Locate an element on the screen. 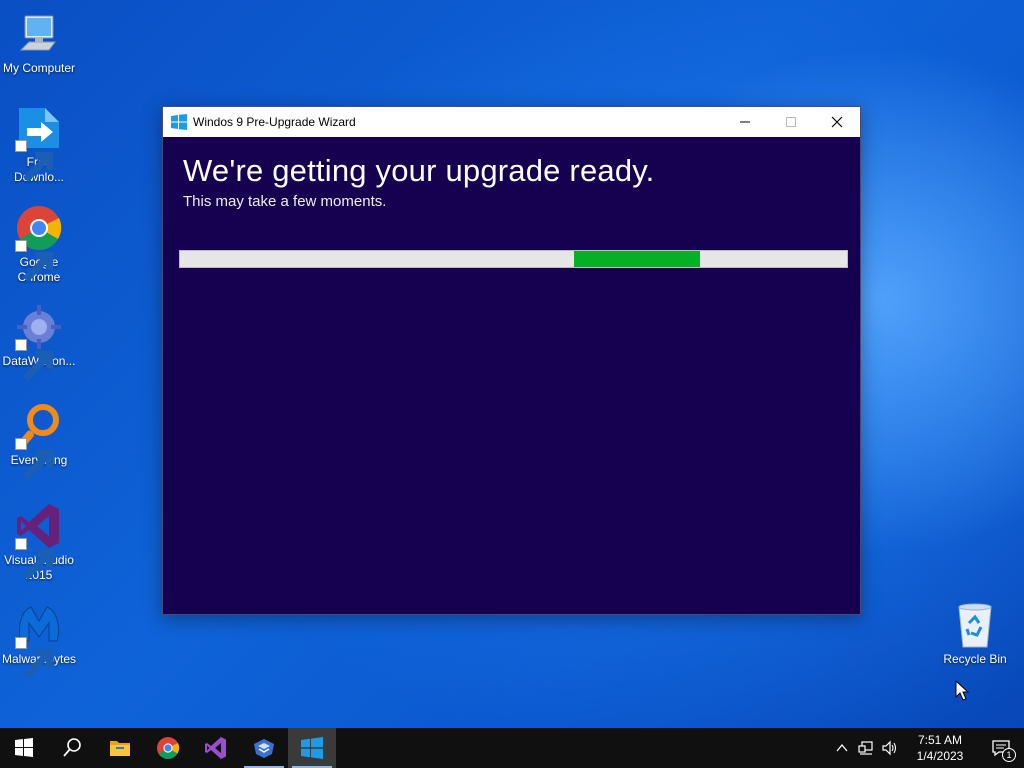 Image resolution: width=1024 pixels, height=768 pixels. monitor-icon is located at coordinates (39, 34).